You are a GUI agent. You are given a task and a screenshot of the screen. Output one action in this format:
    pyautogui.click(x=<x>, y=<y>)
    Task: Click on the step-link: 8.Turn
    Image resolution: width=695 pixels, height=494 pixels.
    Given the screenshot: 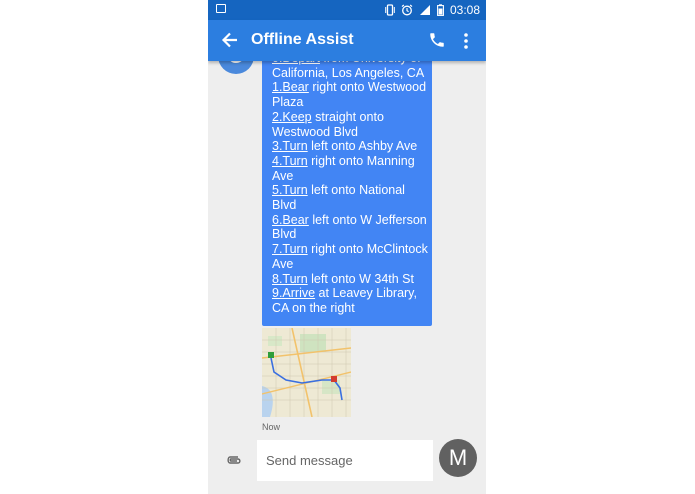 What is the action you would take?
    pyautogui.click(x=290, y=279)
    